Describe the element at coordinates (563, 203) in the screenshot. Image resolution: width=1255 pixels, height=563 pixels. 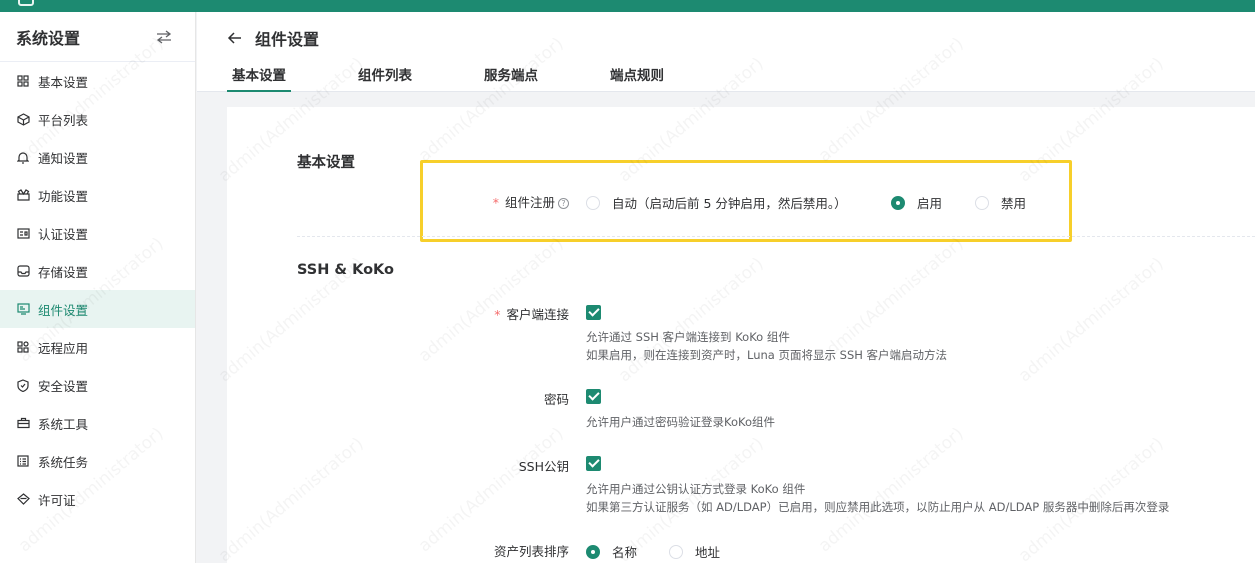
I see `question-icon: ?` at that location.